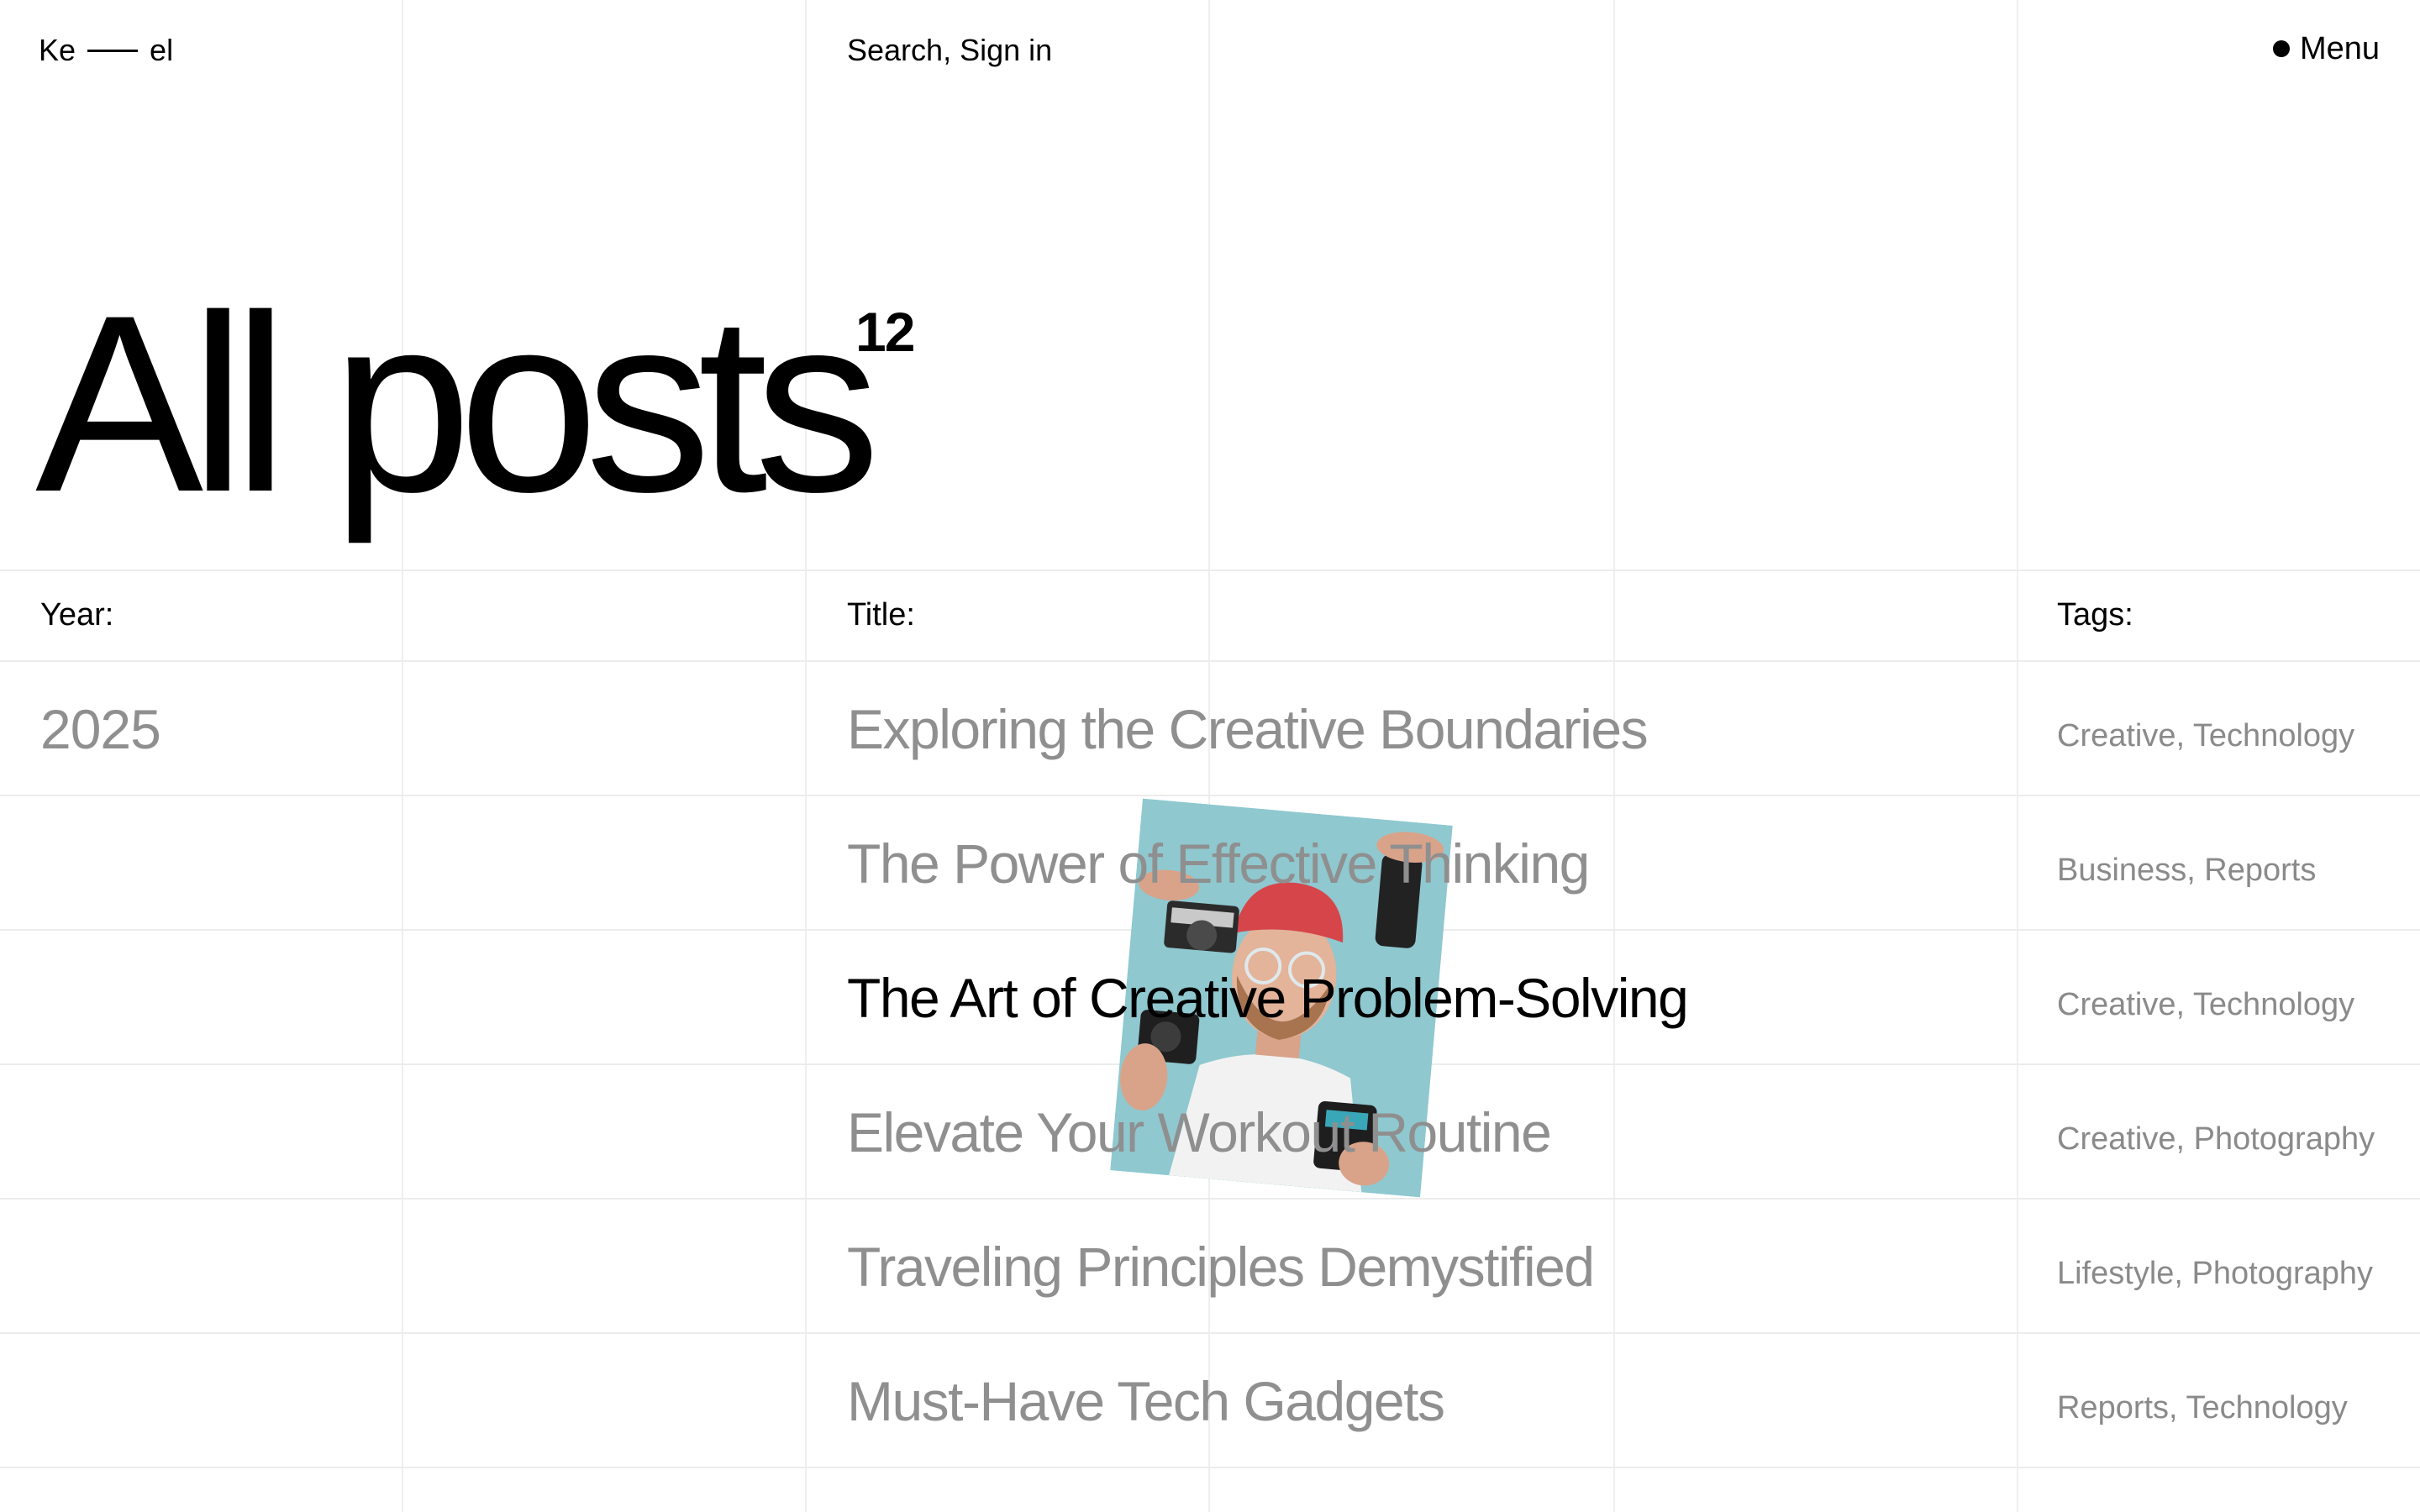 The height and width of the screenshot is (1512, 2420). What do you see at coordinates (885, 332) in the screenshot?
I see `post-count: 12` at bounding box center [885, 332].